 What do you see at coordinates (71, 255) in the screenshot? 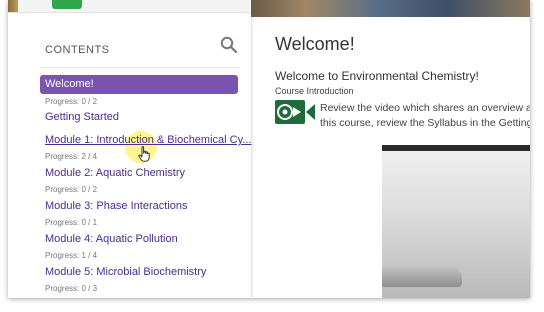
I see `progress-module-4: Progress: 1 / 4` at bounding box center [71, 255].